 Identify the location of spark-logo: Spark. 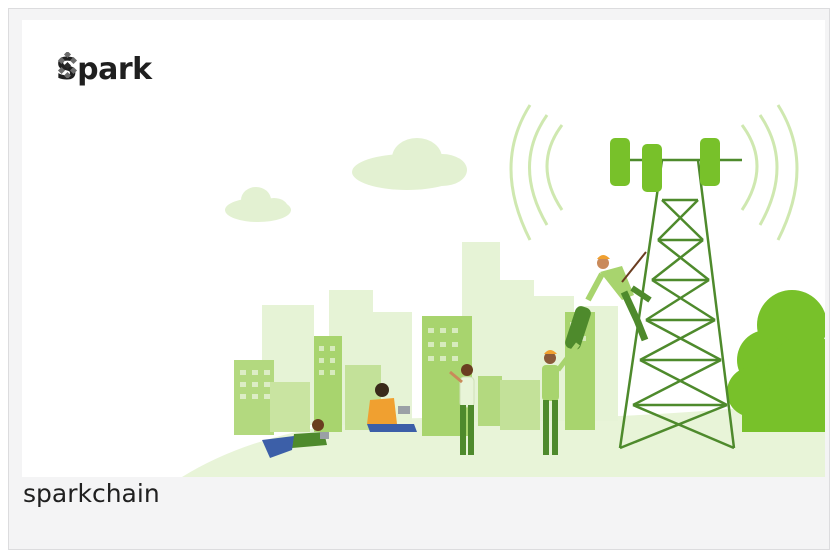
(104, 69).